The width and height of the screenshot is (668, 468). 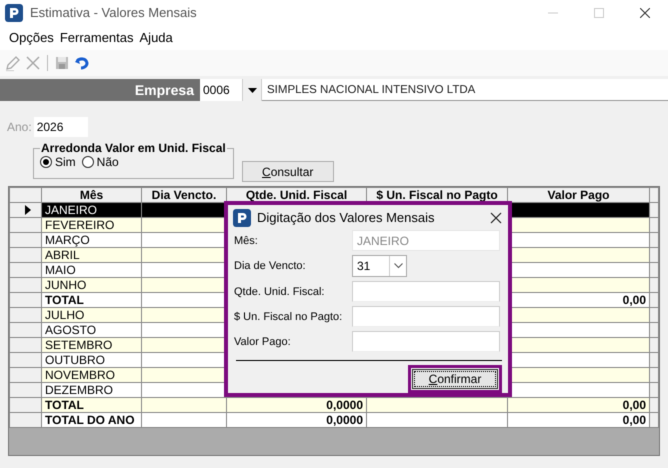 What do you see at coordinates (184, 195) in the screenshot?
I see `column-header: Dia Vencto.` at bounding box center [184, 195].